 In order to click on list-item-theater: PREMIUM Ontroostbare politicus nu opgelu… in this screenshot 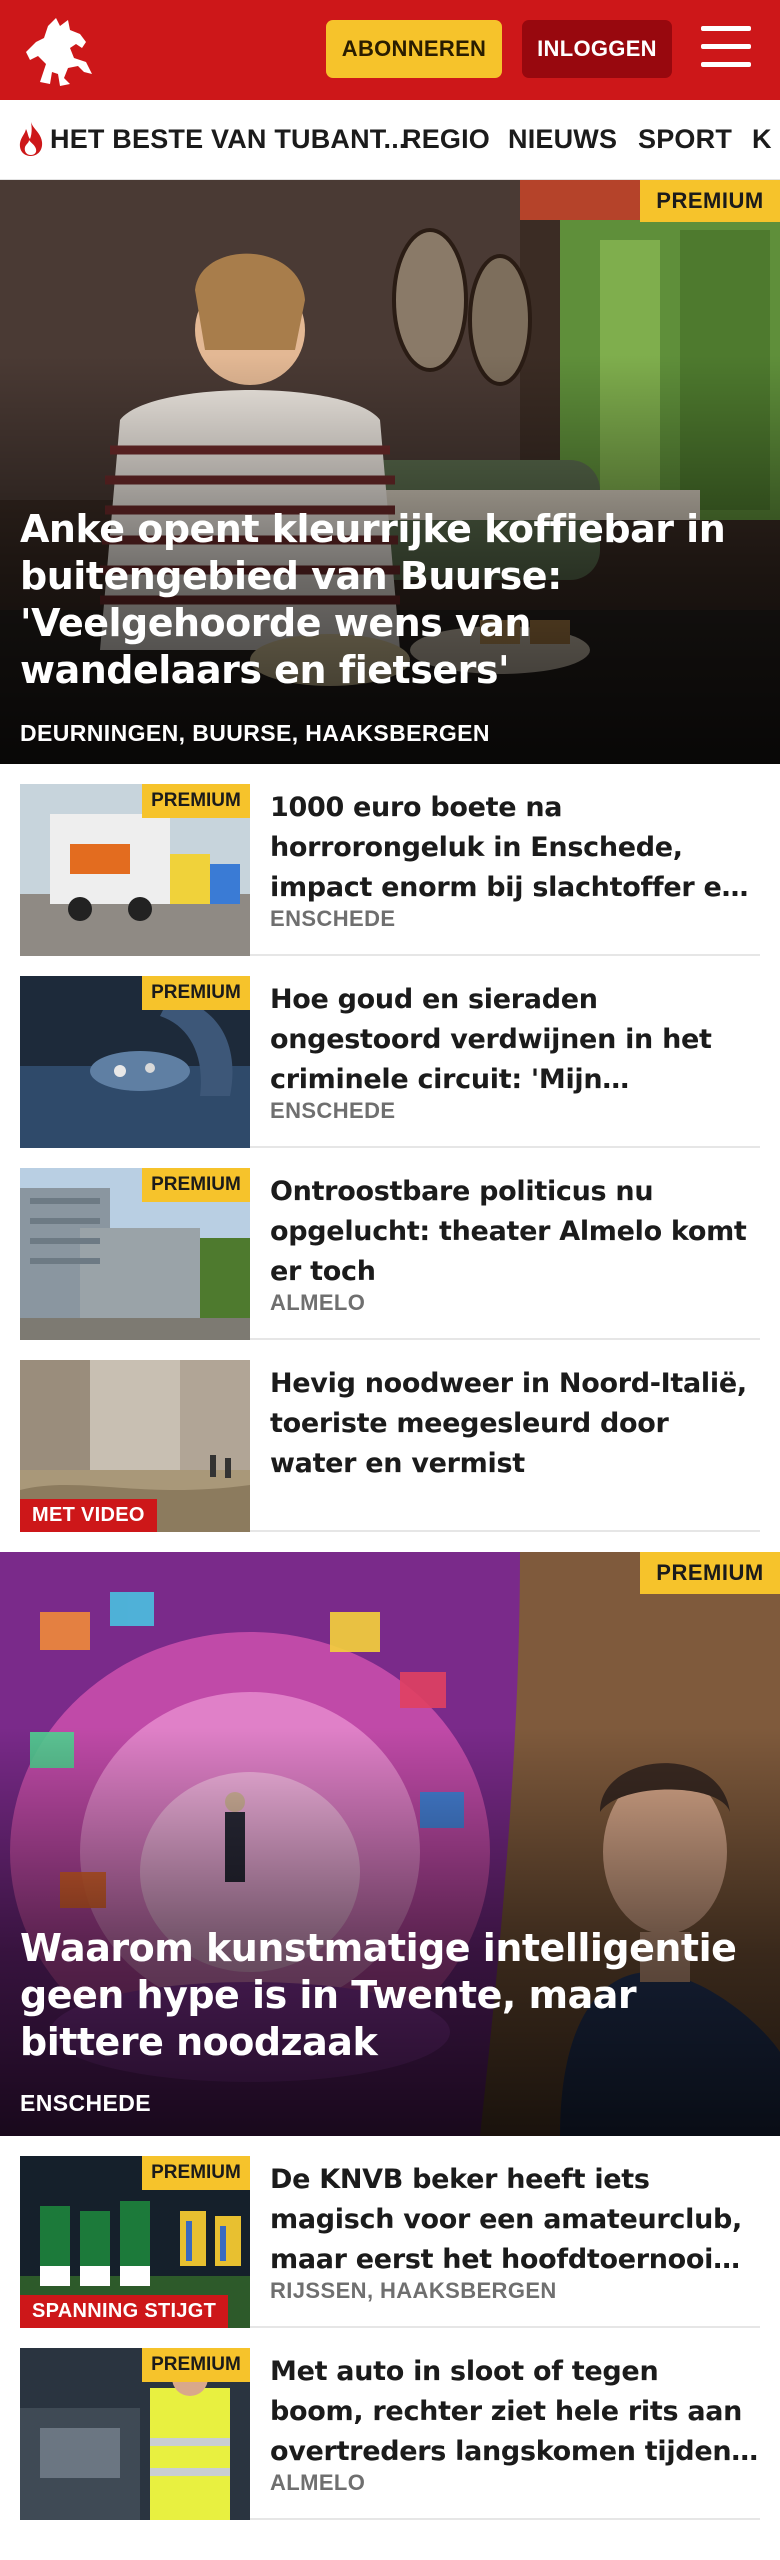, I will do `click(390, 1244)`.